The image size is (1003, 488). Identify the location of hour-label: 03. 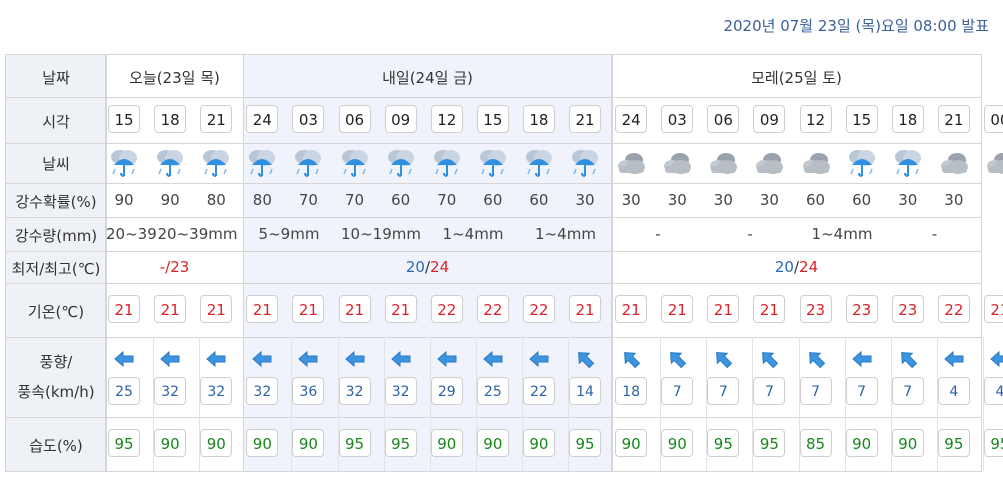
(677, 119).